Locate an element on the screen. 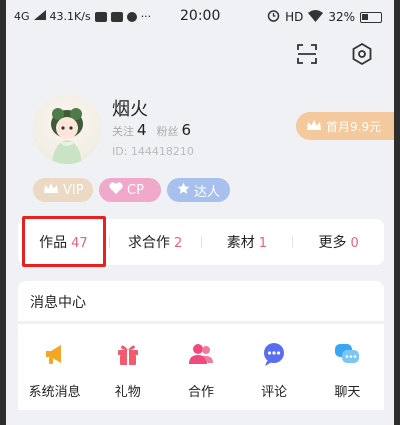 The width and height of the screenshot is (400, 425). comment-item: 评论 is located at coordinates (274, 367).